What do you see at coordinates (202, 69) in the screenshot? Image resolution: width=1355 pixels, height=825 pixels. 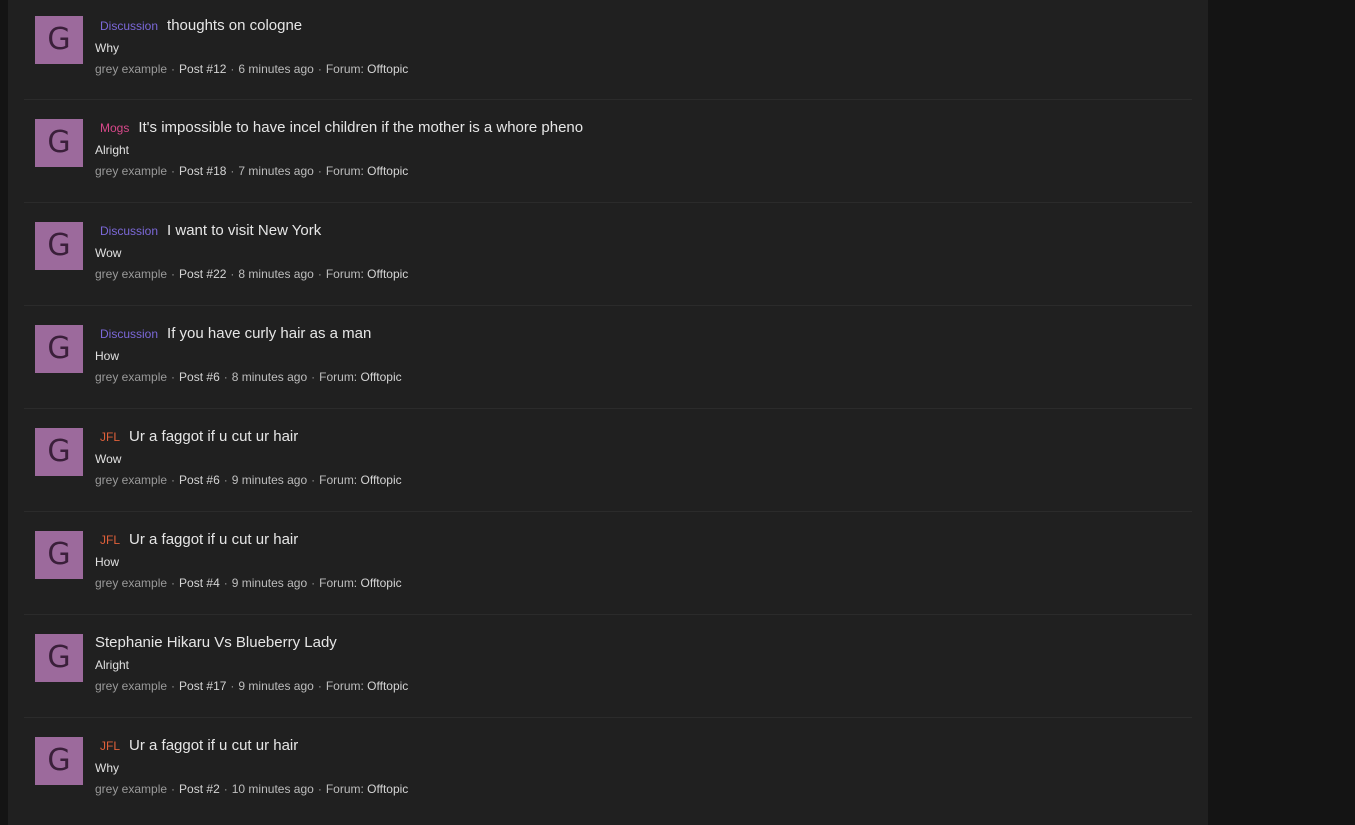 I see `post-number-link: Post #12` at bounding box center [202, 69].